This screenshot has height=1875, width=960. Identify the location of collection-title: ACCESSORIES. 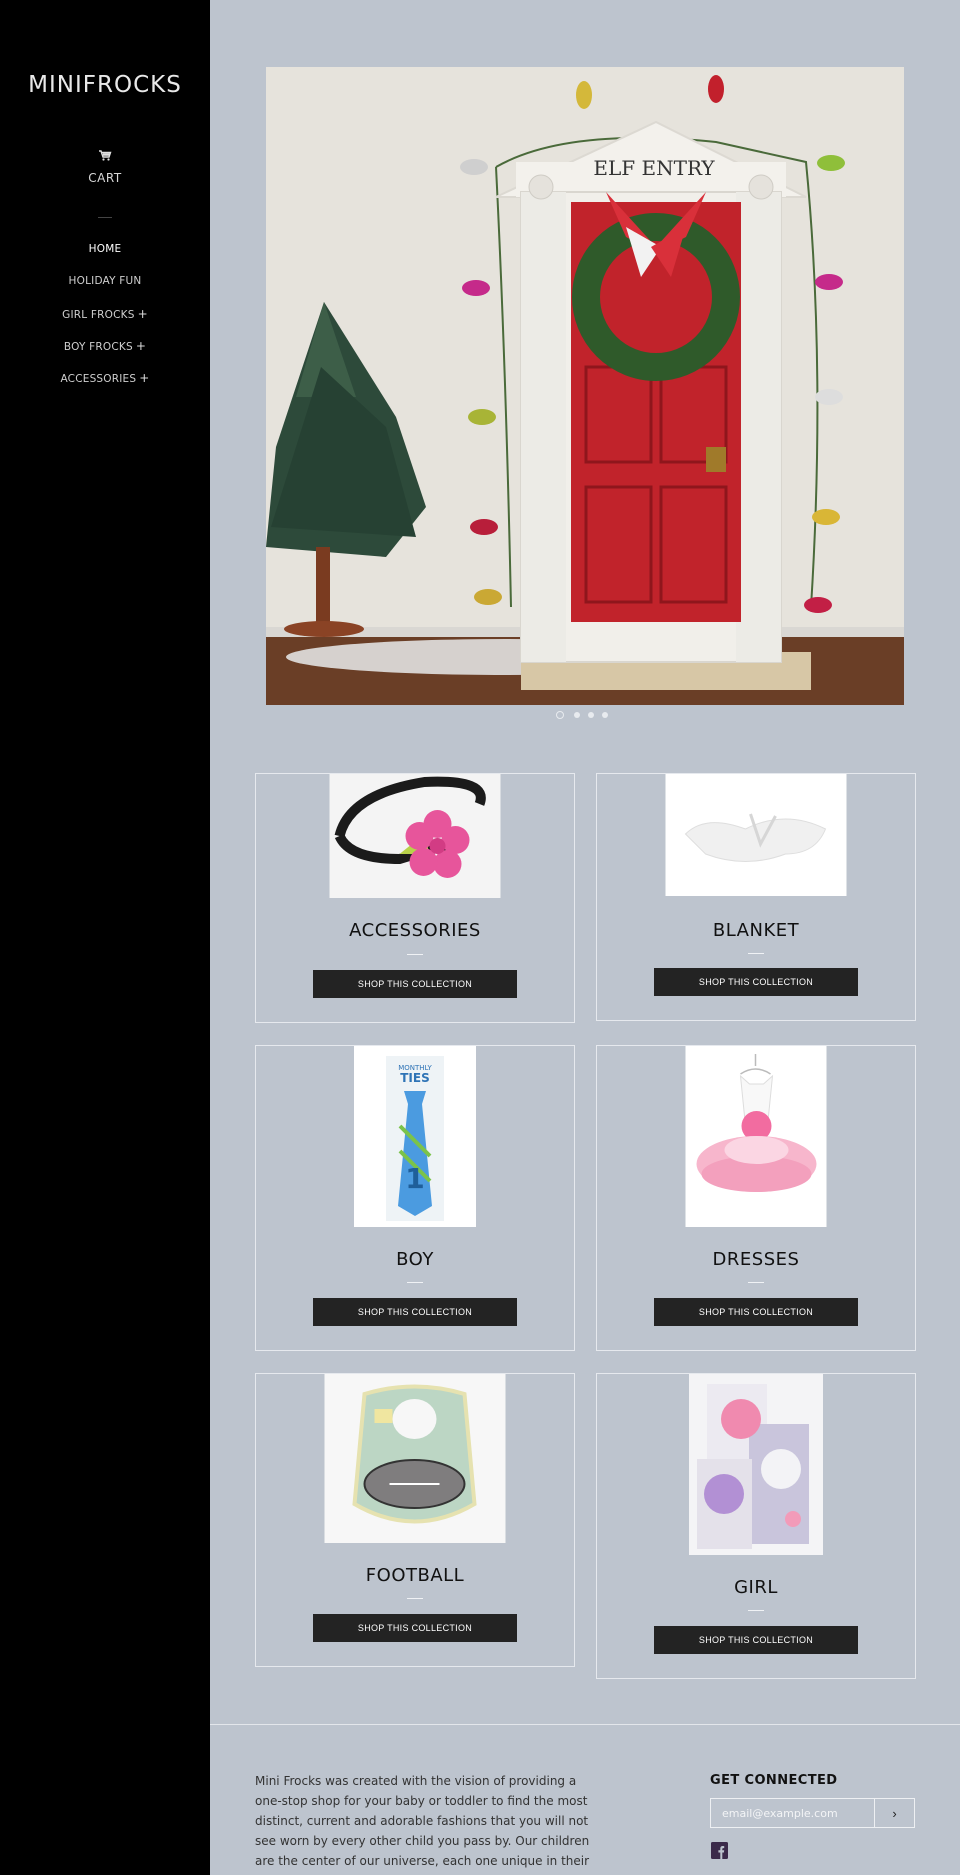
(415, 930).